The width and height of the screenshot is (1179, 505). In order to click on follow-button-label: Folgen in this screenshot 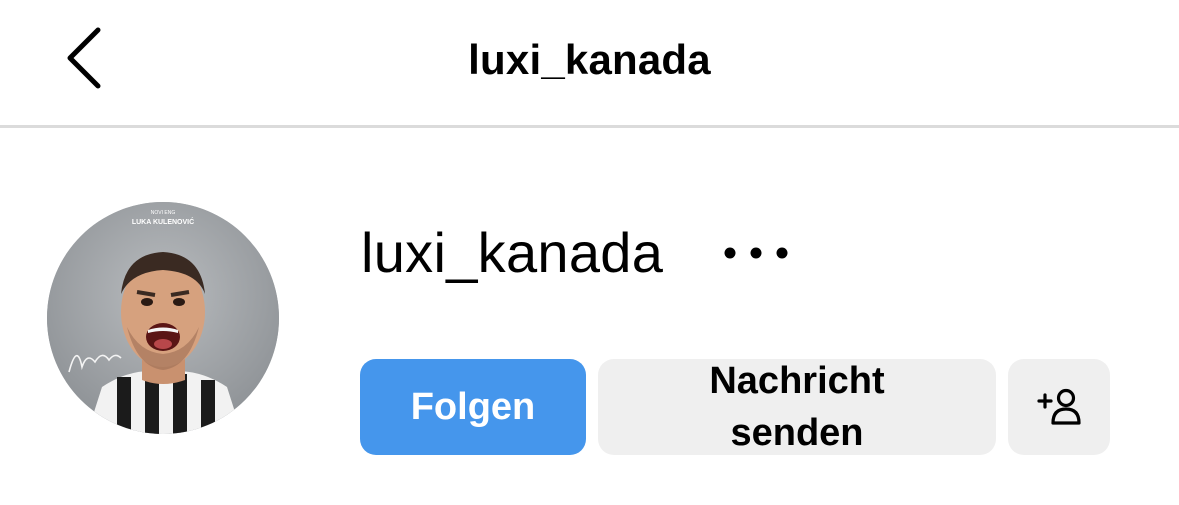, I will do `click(473, 406)`.